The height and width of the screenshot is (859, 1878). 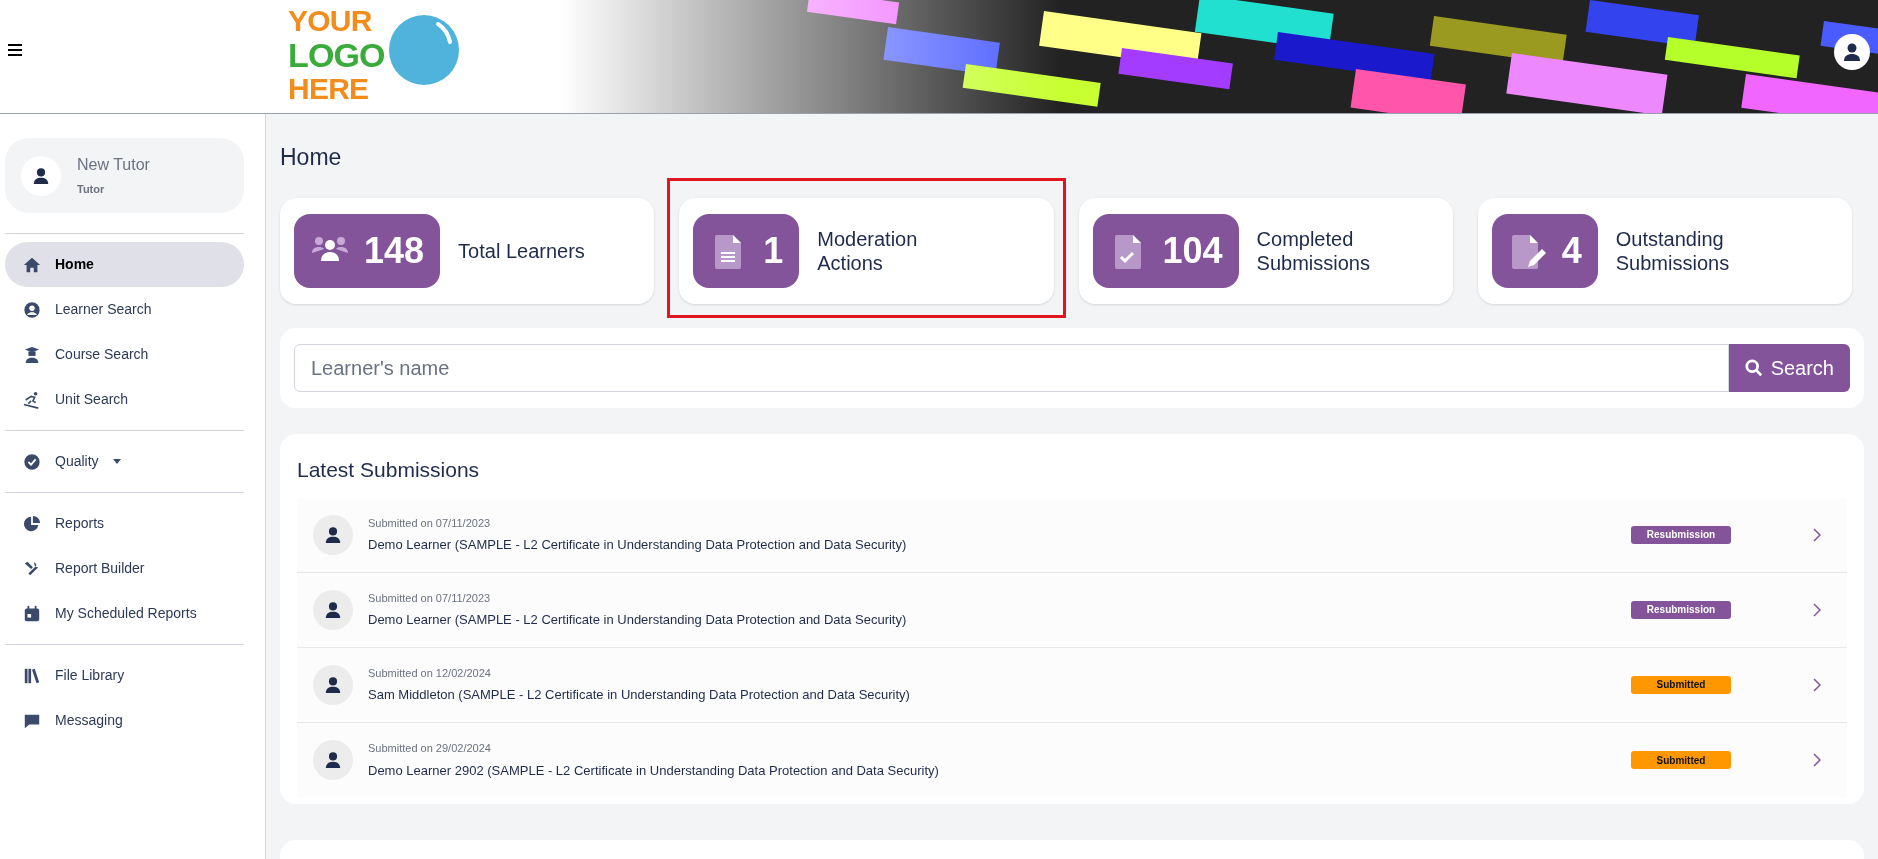 I want to click on stat-value: 148, so click(x=394, y=251).